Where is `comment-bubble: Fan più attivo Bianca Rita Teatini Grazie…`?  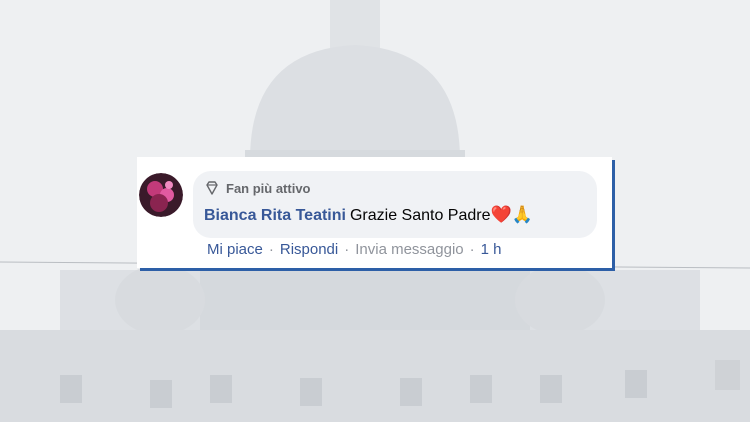
comment-bubble: Fan più attivo Bianca Rita Teatini Grazie… is located at coordinates (395, 204).